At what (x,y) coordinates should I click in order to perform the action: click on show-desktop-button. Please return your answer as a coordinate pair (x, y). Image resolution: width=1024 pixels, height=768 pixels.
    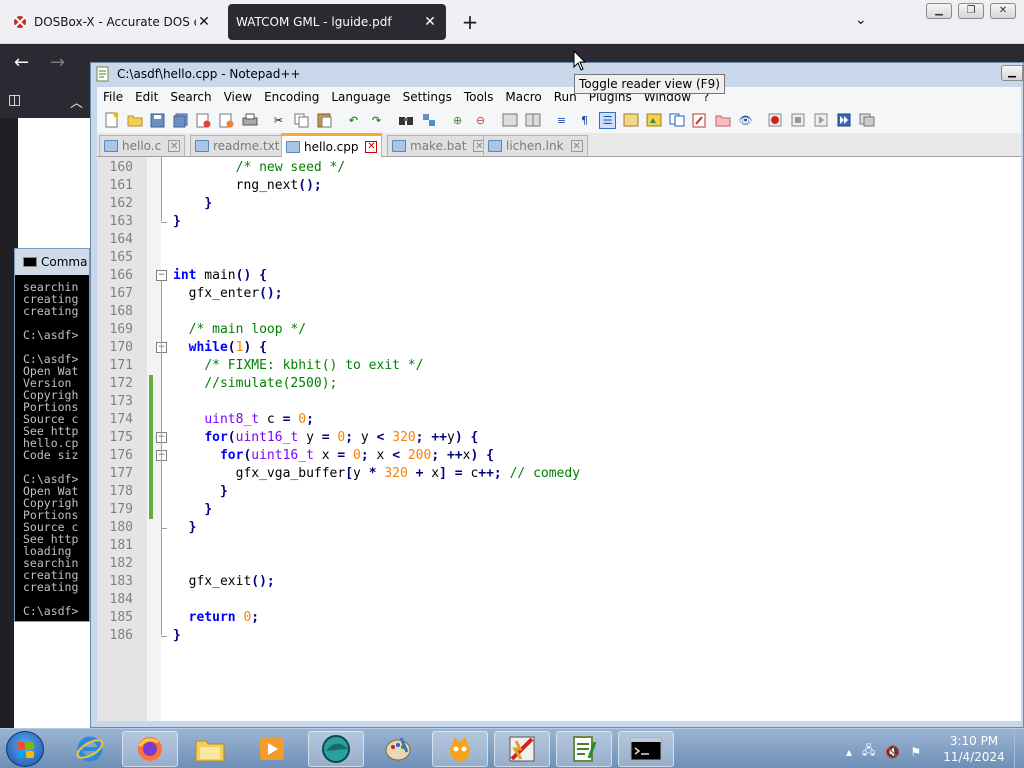
    Looking at the image, I should click on (1019, 748).